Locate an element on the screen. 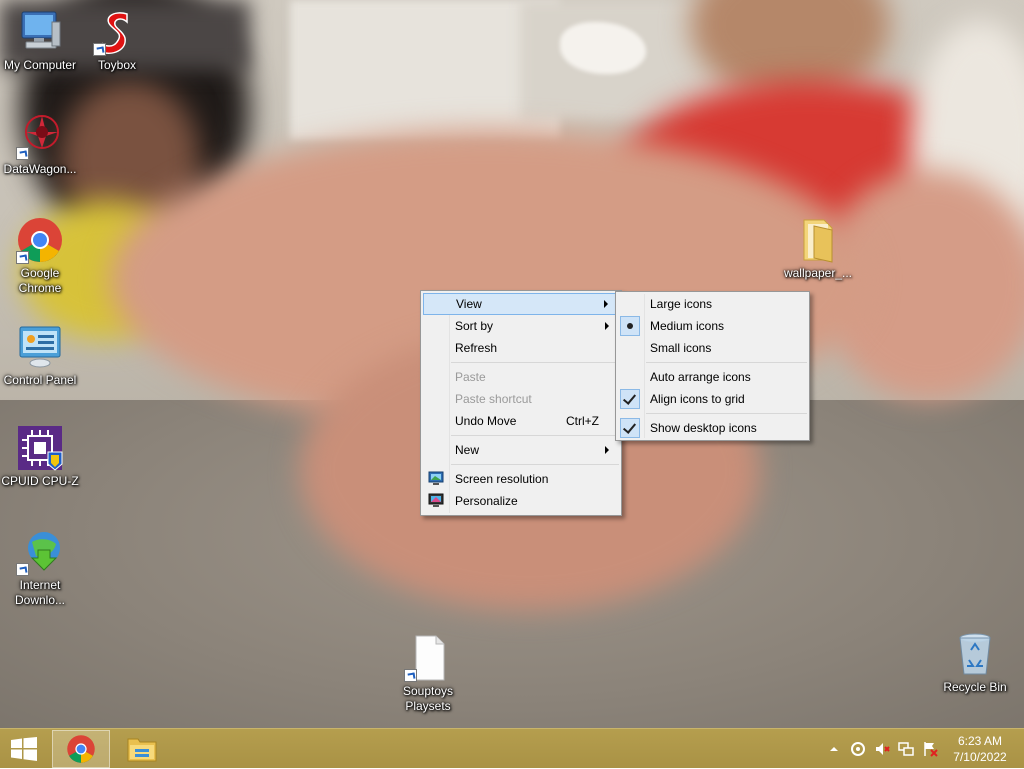  desktop-icon-my-computer: My Computer is located at coordinates (40, 40).